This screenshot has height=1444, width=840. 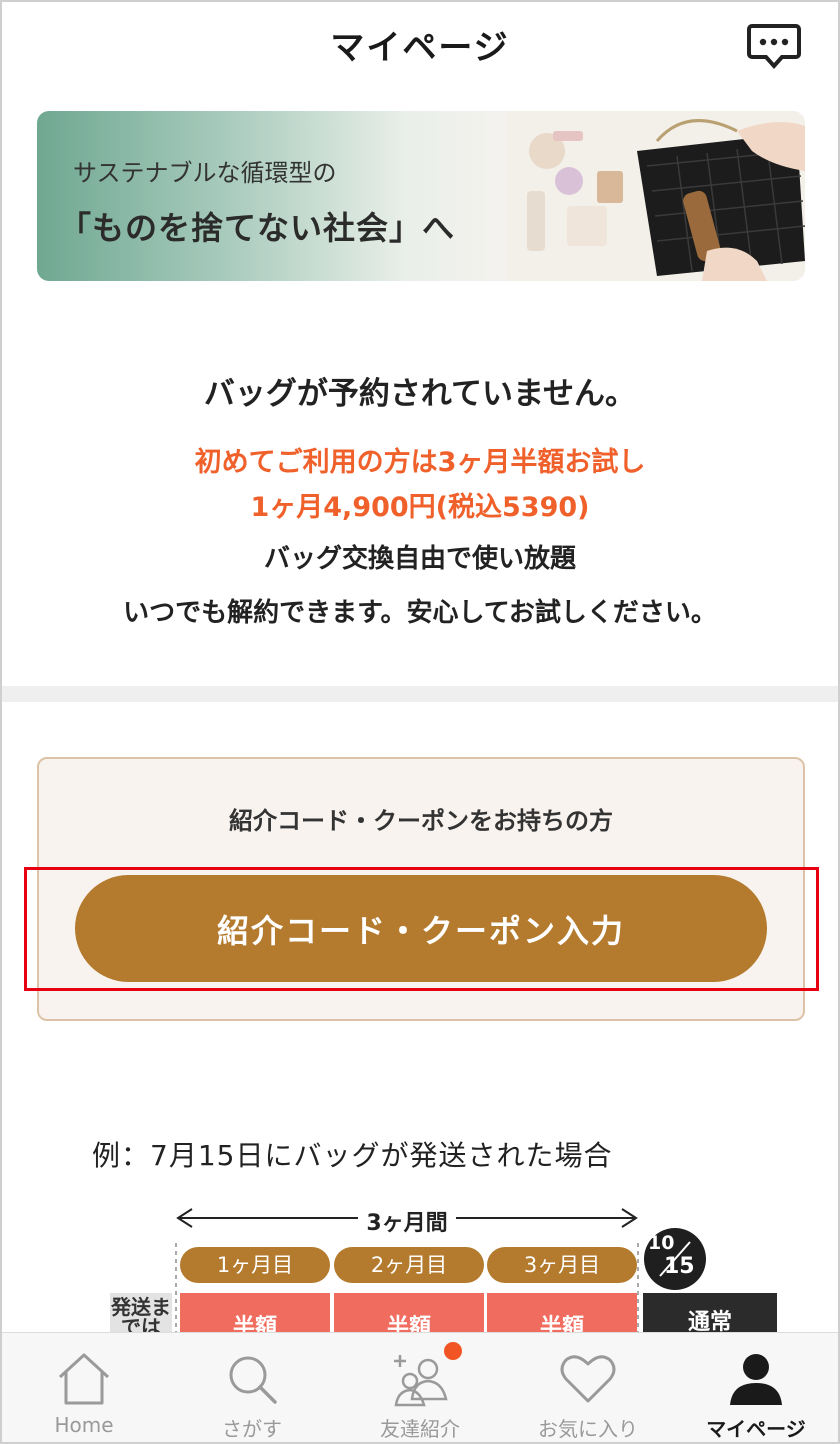 What do you see at coordinates (252, 1429) in the screenshot?
I see `tab-label: さがす` at bounding box center [252, 1429].